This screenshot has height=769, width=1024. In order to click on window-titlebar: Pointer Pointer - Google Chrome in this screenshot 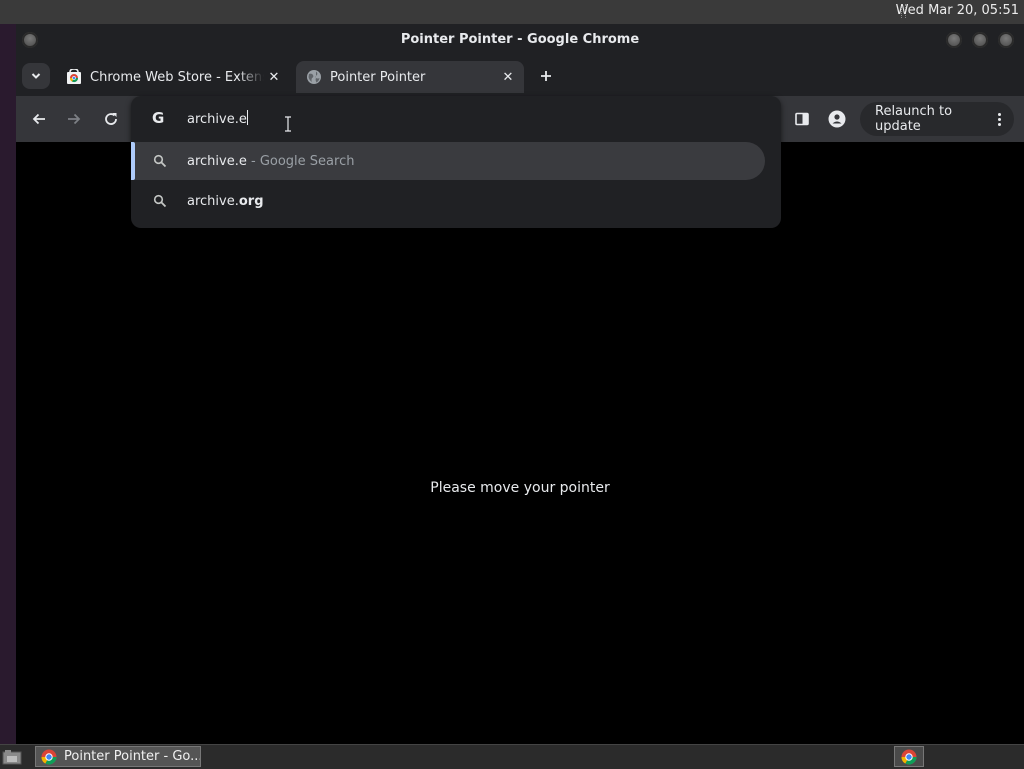, I will do `click(520, 40)`.